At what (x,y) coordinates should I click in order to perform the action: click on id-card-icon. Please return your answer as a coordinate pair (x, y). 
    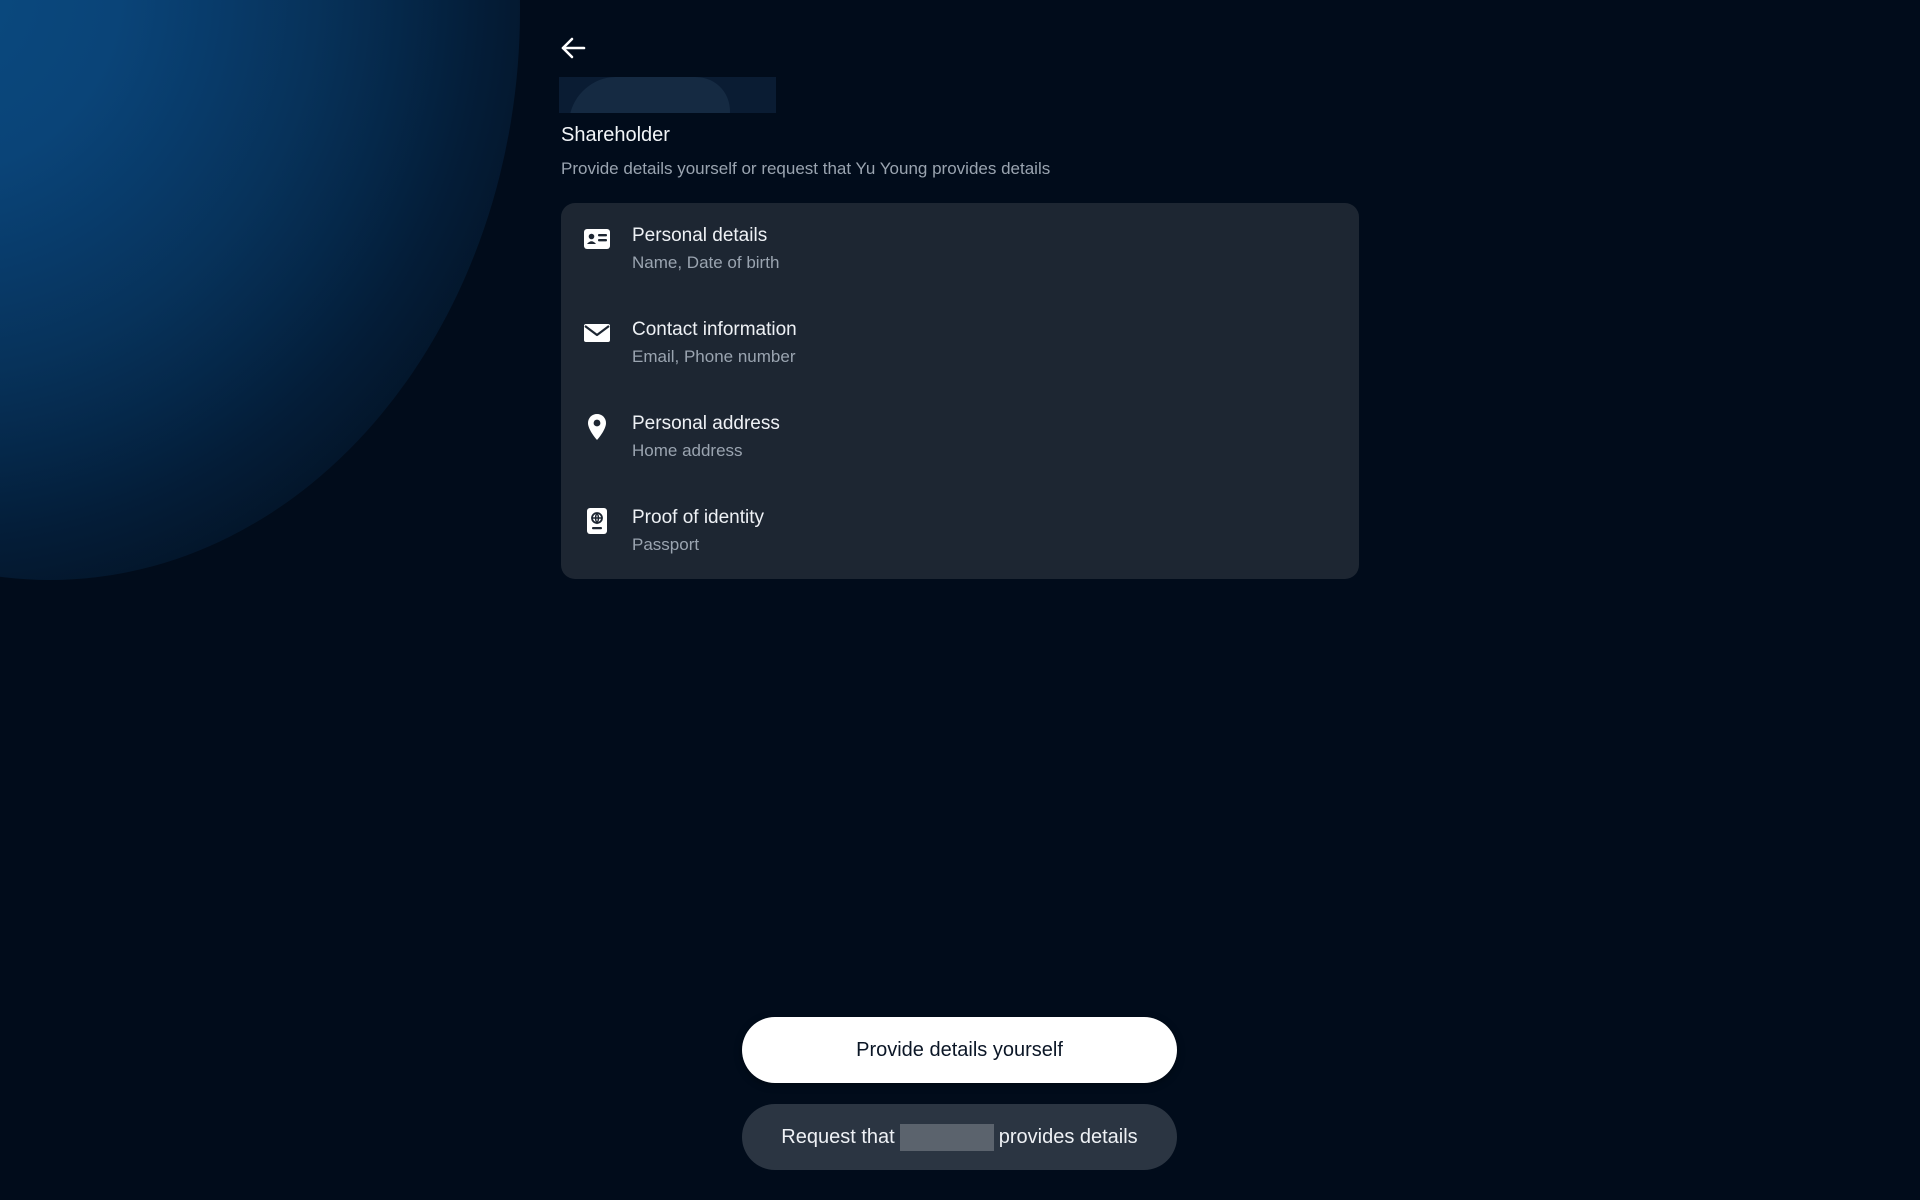
    Looking at the image, I should click on (597, 239).